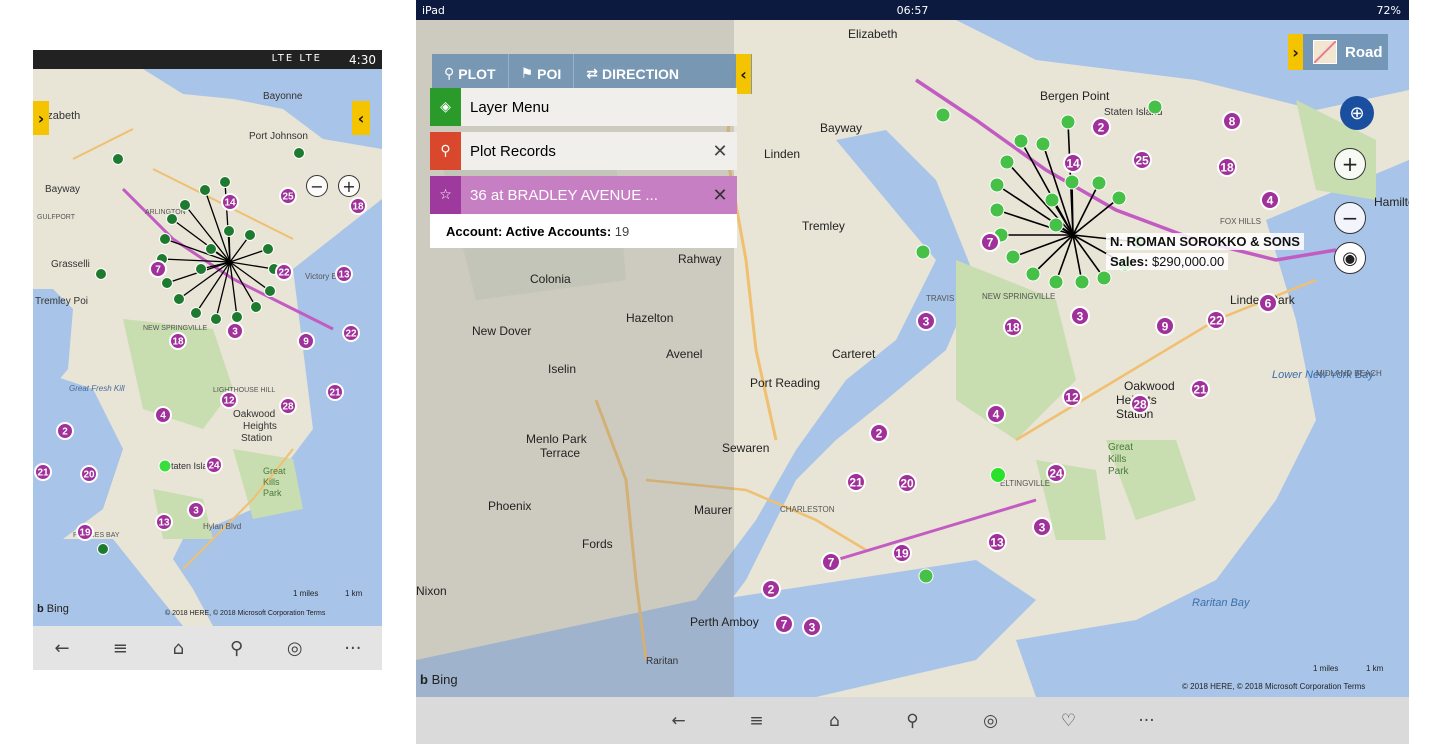  Describe the element at coordinates (743, 74) in the screenshot. I see `collapse-panel-button: ‹` at that location.